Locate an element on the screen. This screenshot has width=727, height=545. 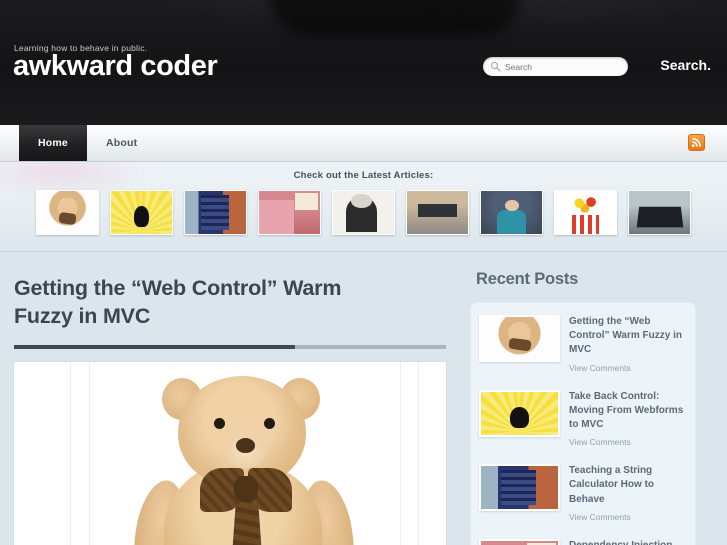
main-navigation: Home About is located at coordinates (363, 143).